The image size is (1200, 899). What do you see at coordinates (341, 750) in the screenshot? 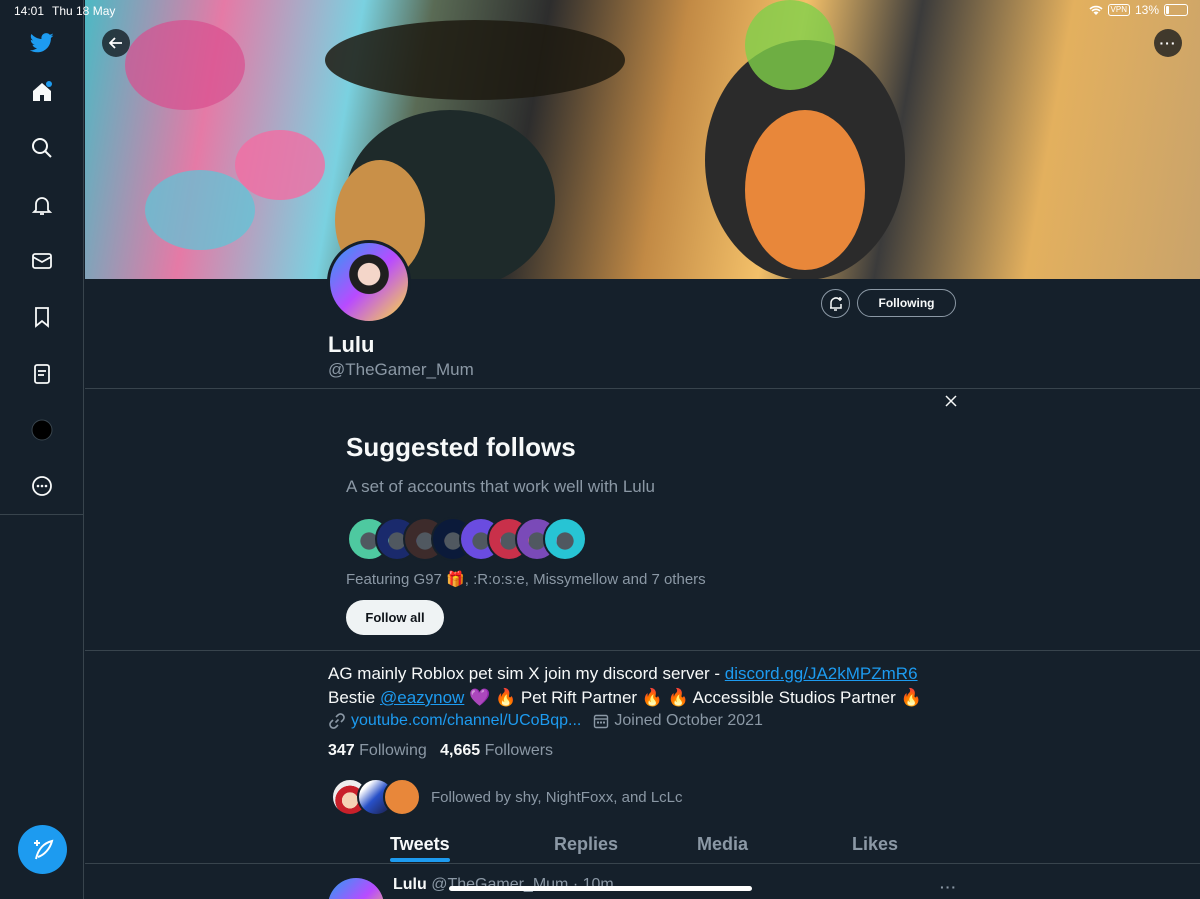
I see `following-count: 347` at bounding box center [341, 750].